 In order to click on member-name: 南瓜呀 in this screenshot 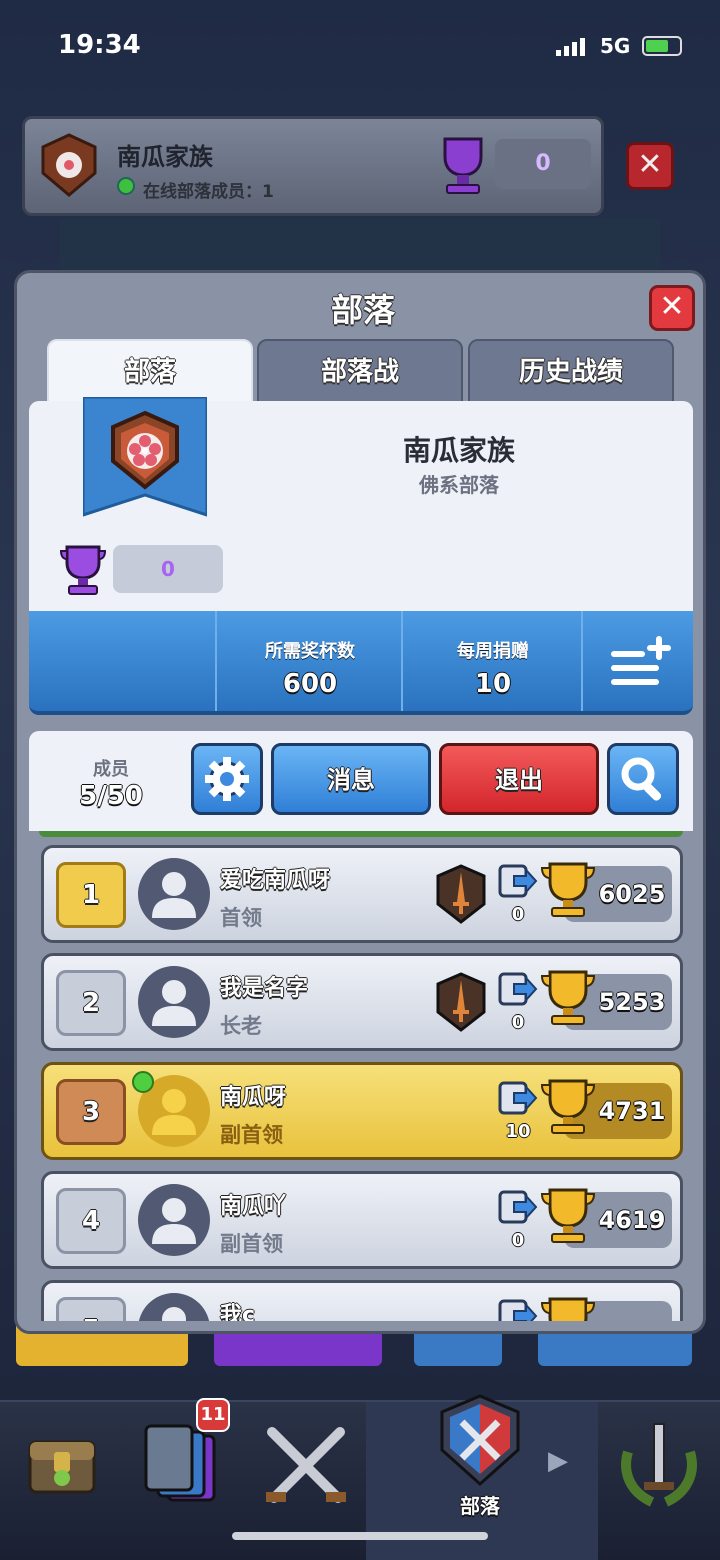, I will do `click(253, 1097)`.